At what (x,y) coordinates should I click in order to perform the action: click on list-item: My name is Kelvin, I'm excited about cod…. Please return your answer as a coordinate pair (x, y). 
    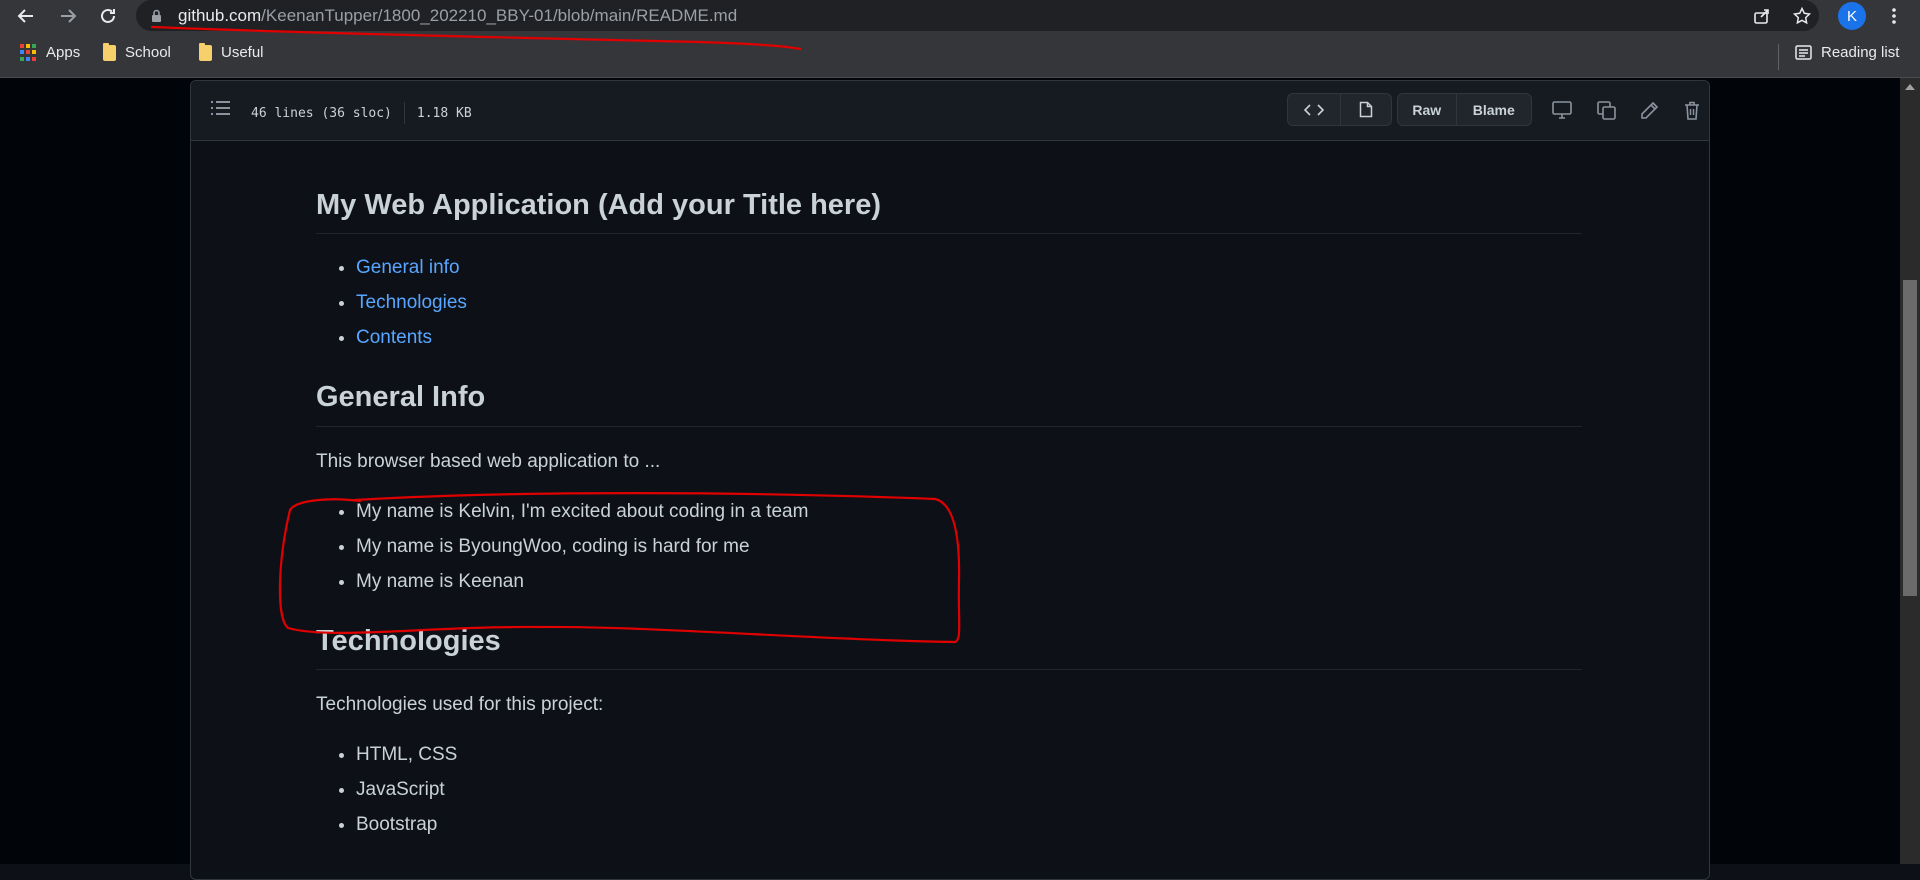
    Looking at the image, I should click on (969, 511).